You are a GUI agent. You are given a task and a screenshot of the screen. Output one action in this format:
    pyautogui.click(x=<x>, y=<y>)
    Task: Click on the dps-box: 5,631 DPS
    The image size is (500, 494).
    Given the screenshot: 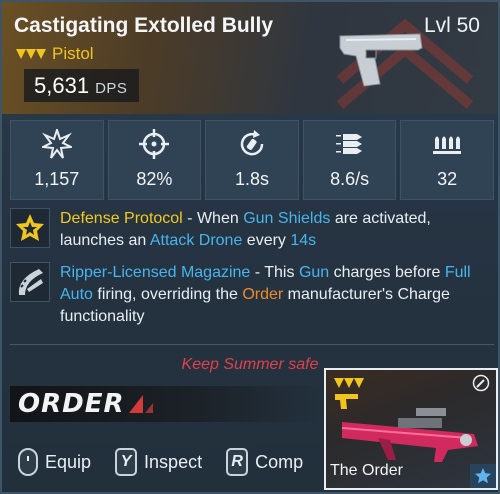 What is the action you would take?
    pyautogui.click(x=82, y=85)
    